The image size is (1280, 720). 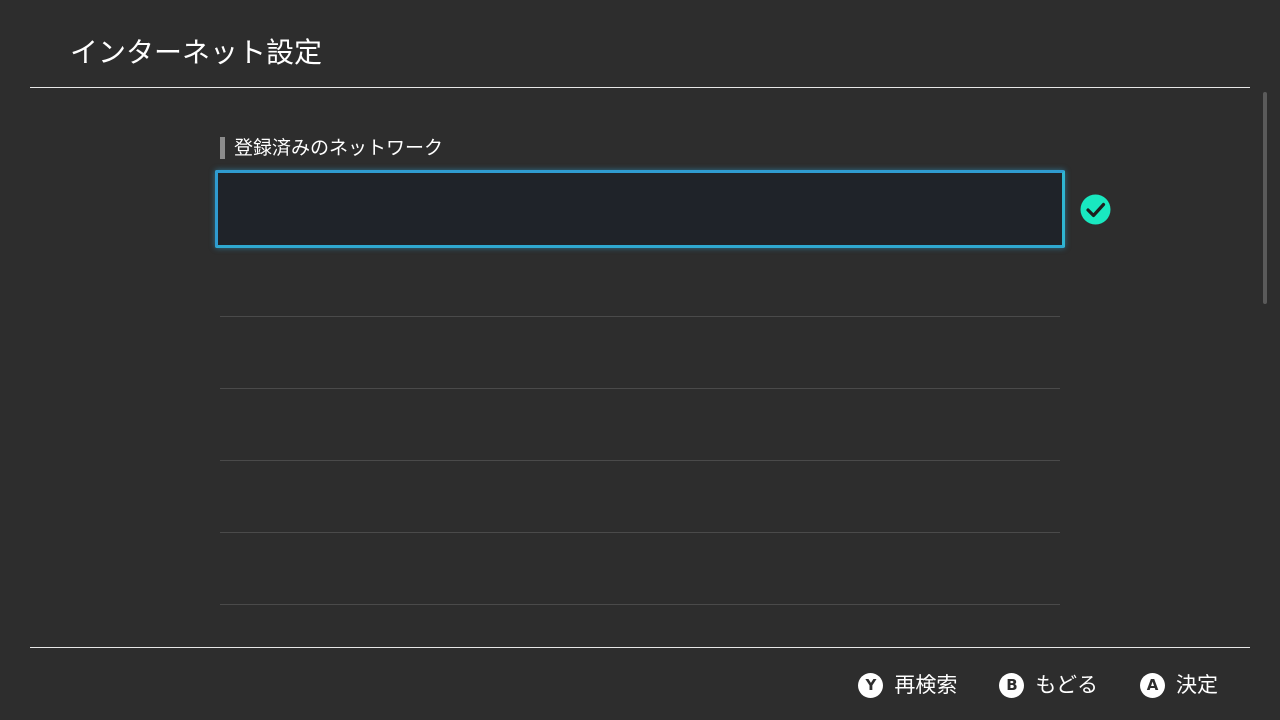 I want to click on a-button-icon: A, so click(x=1152, y=685).